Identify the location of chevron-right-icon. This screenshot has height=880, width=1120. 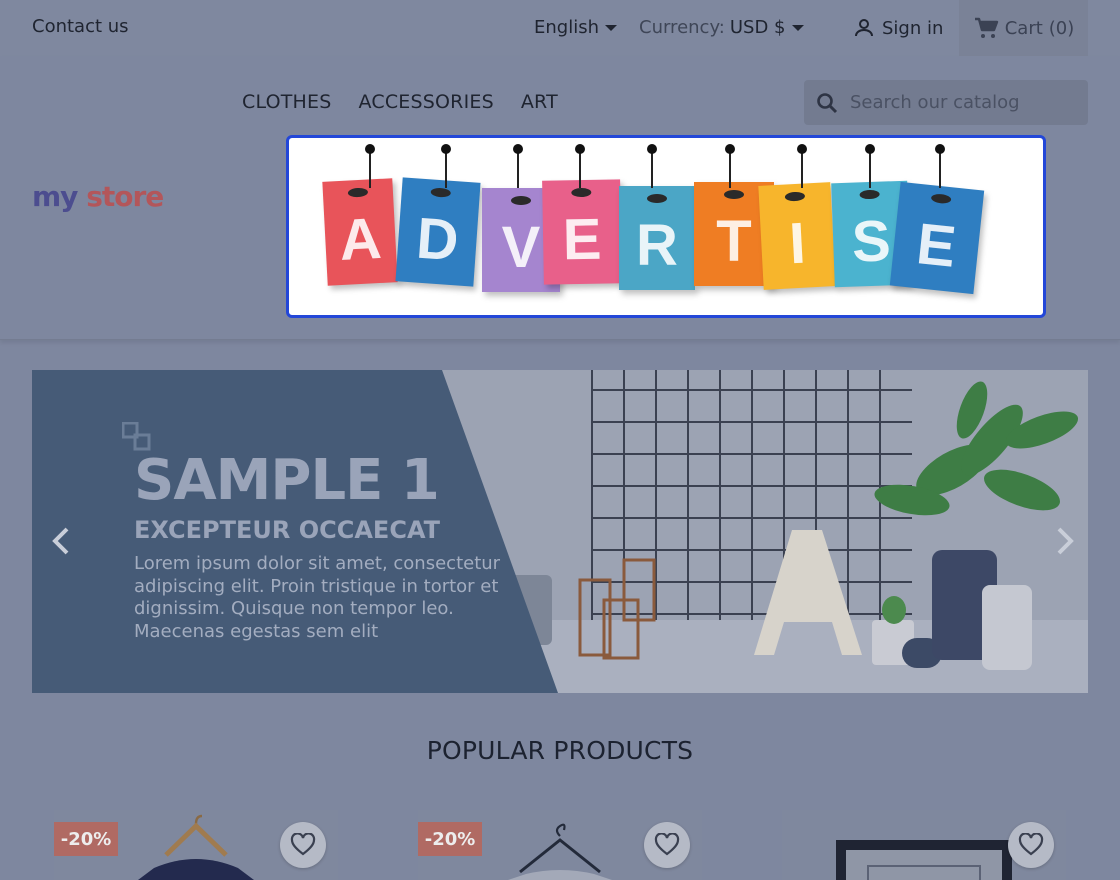
(1065, 541).